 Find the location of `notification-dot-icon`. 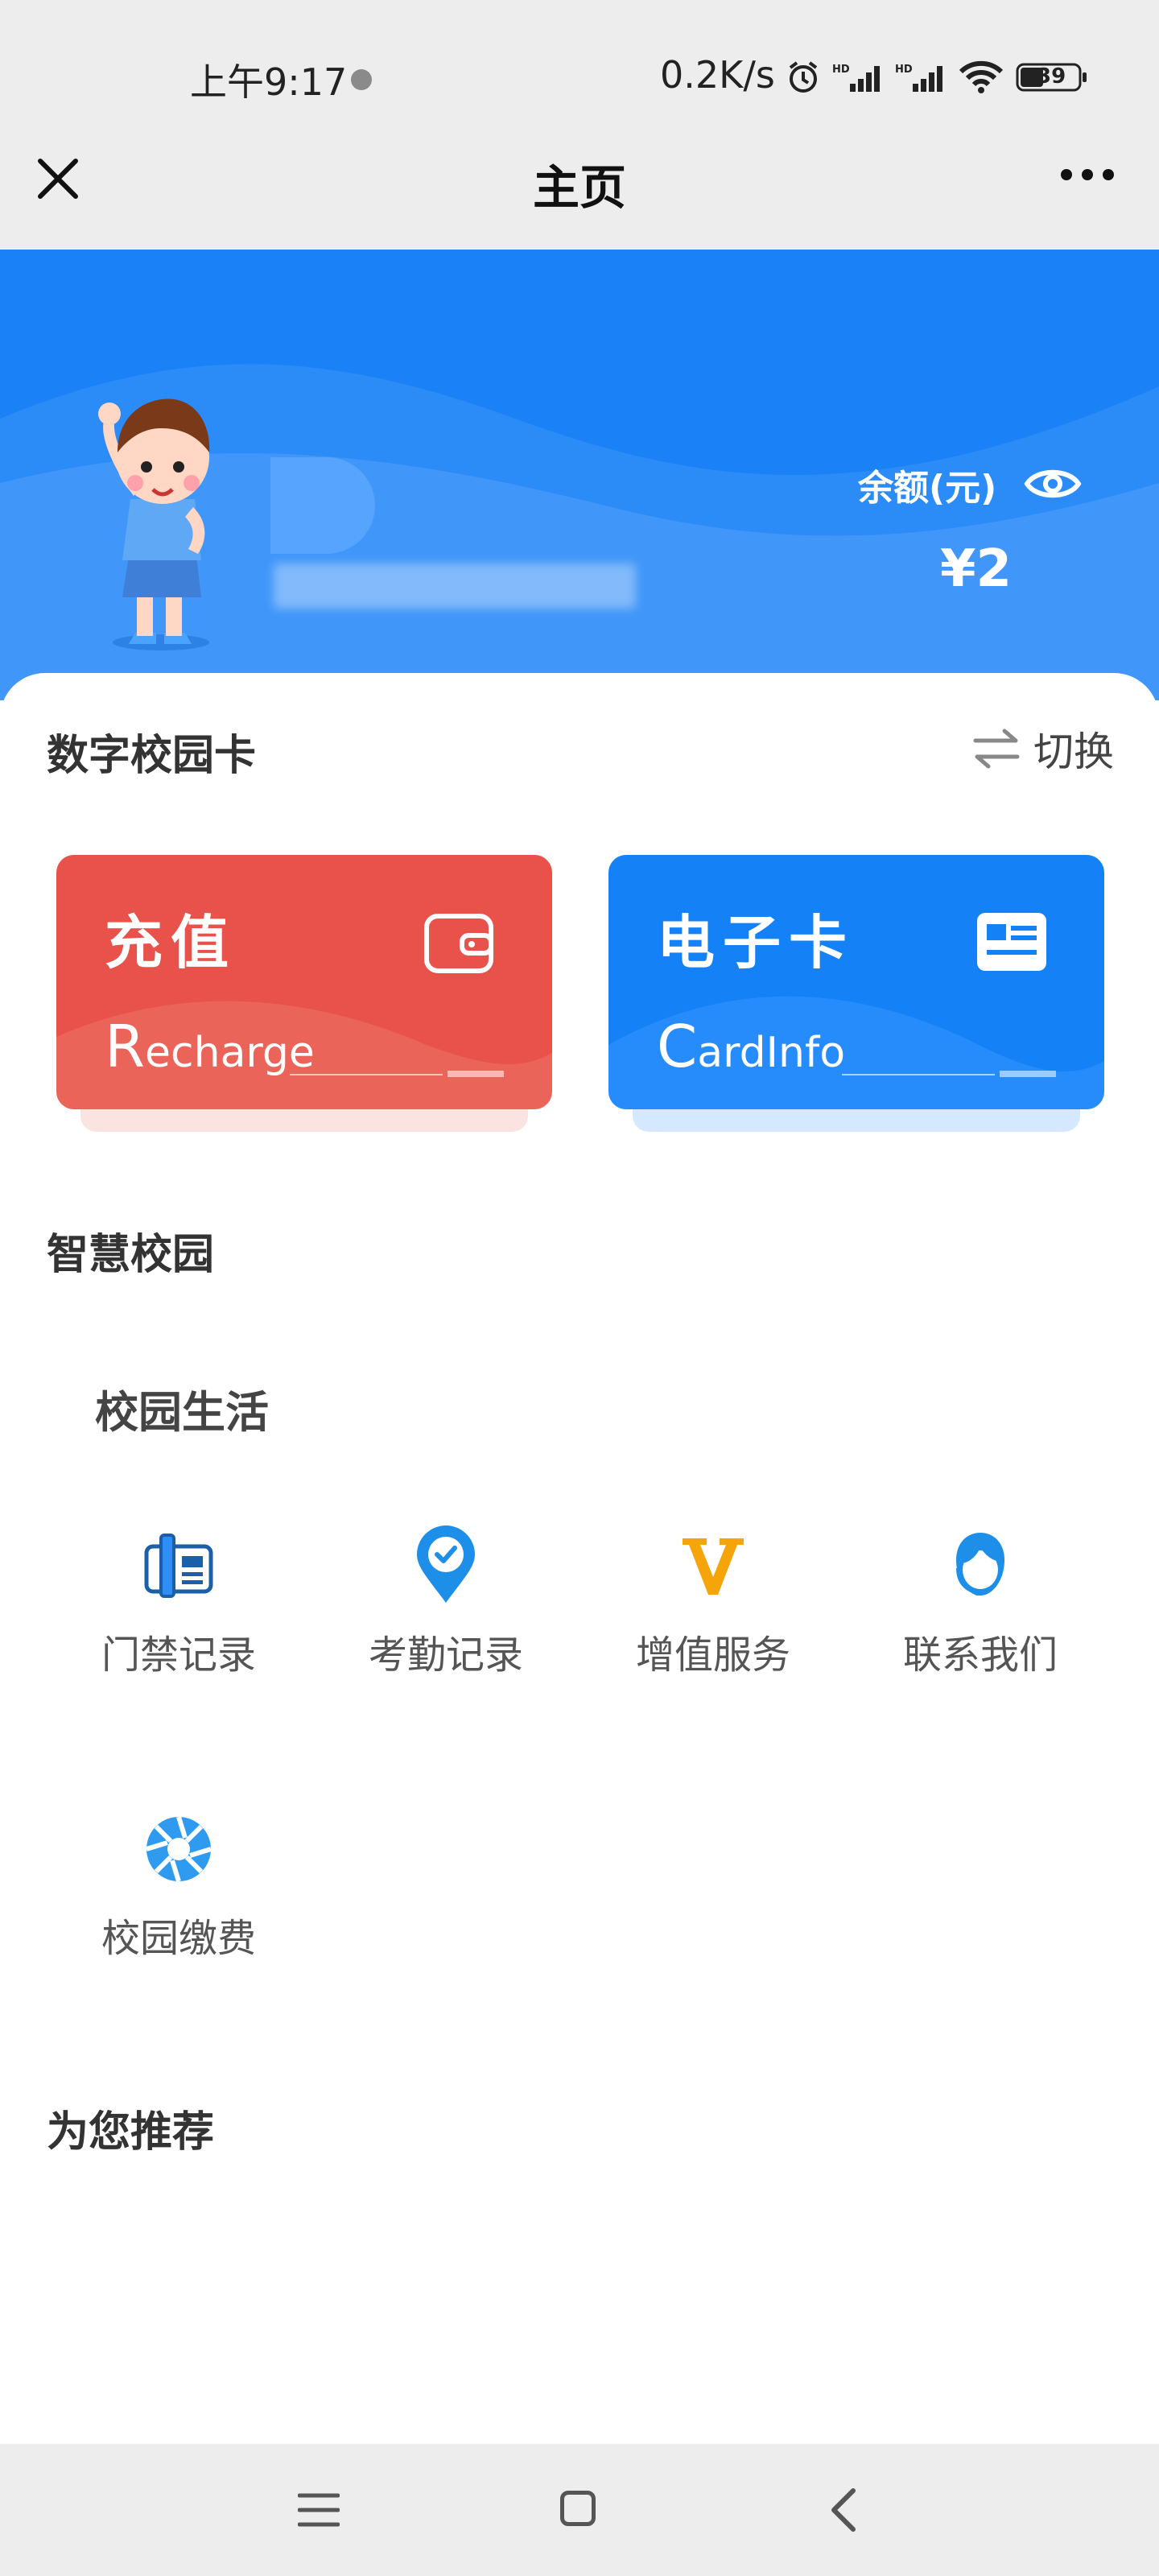

notification-dot-icon is located at coordinates (361, 79).